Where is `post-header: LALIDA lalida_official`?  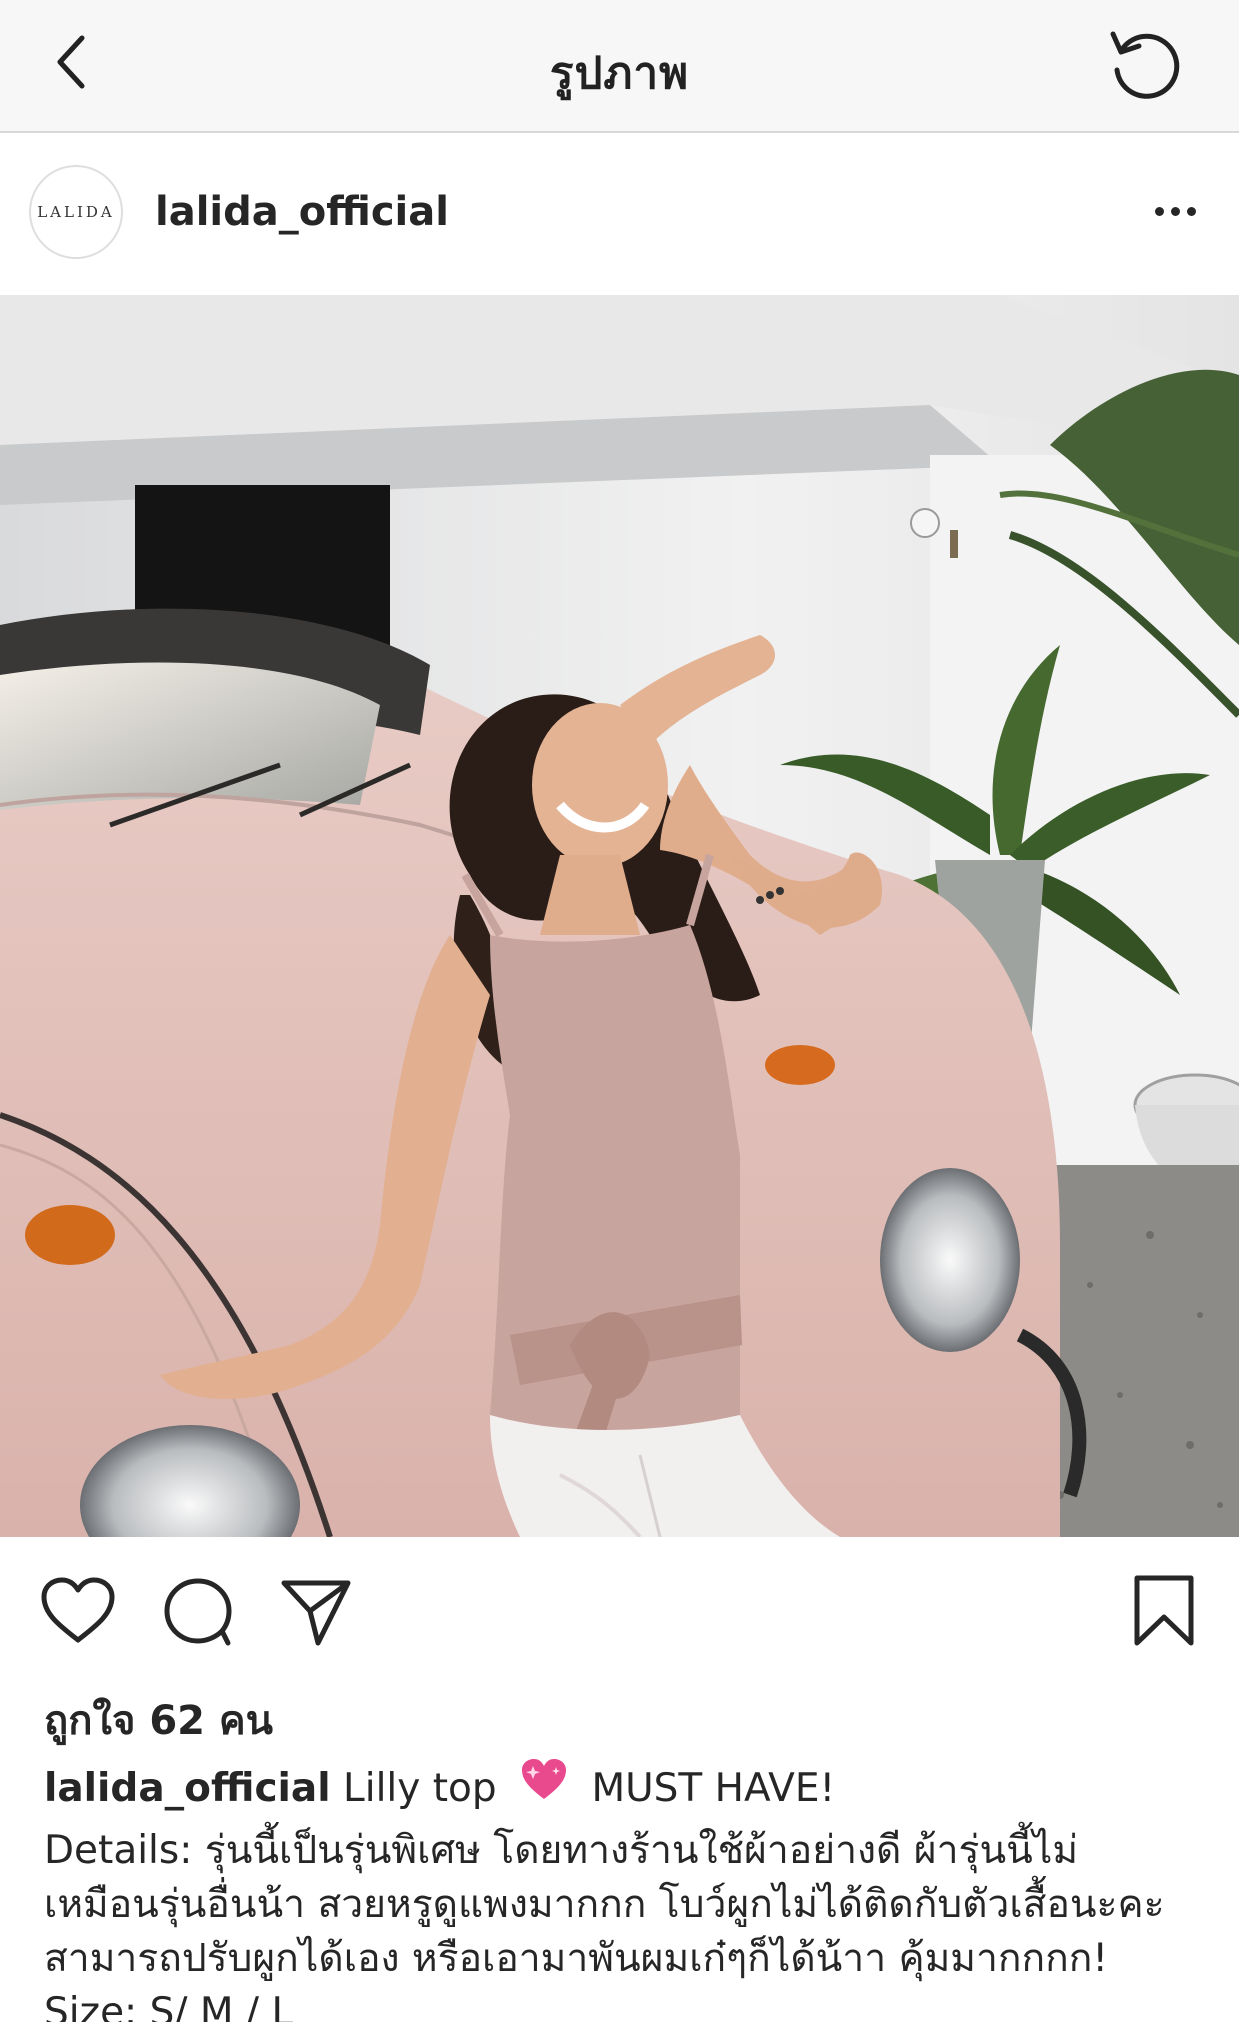
post-header: LALIDA lalida_official is located at coordinates (619, 214).